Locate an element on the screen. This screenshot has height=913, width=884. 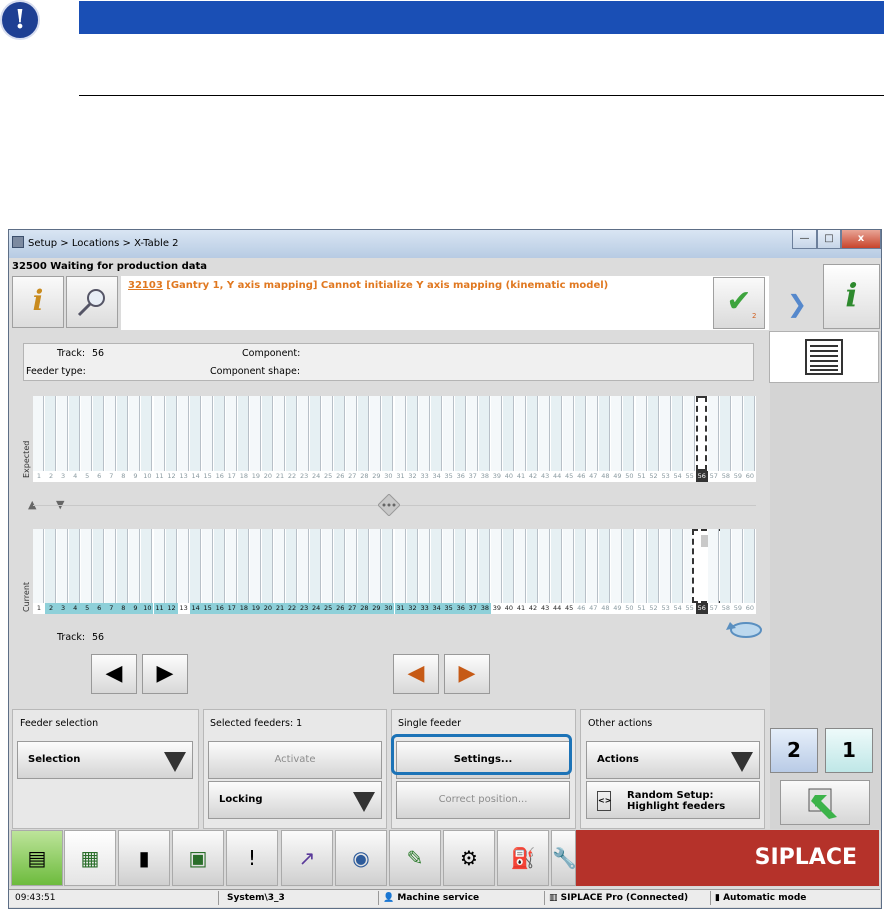
exit-button is located at coordinates (825, 802).